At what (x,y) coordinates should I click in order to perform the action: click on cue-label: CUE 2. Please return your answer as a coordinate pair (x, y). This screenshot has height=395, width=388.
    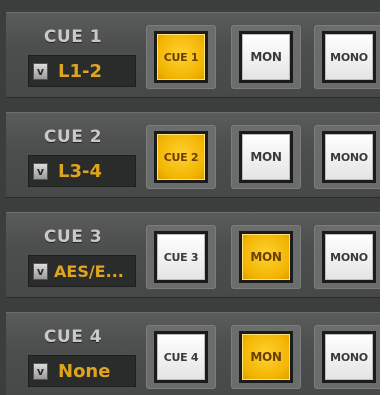
    Looking at the image, I should click on (73, 137).